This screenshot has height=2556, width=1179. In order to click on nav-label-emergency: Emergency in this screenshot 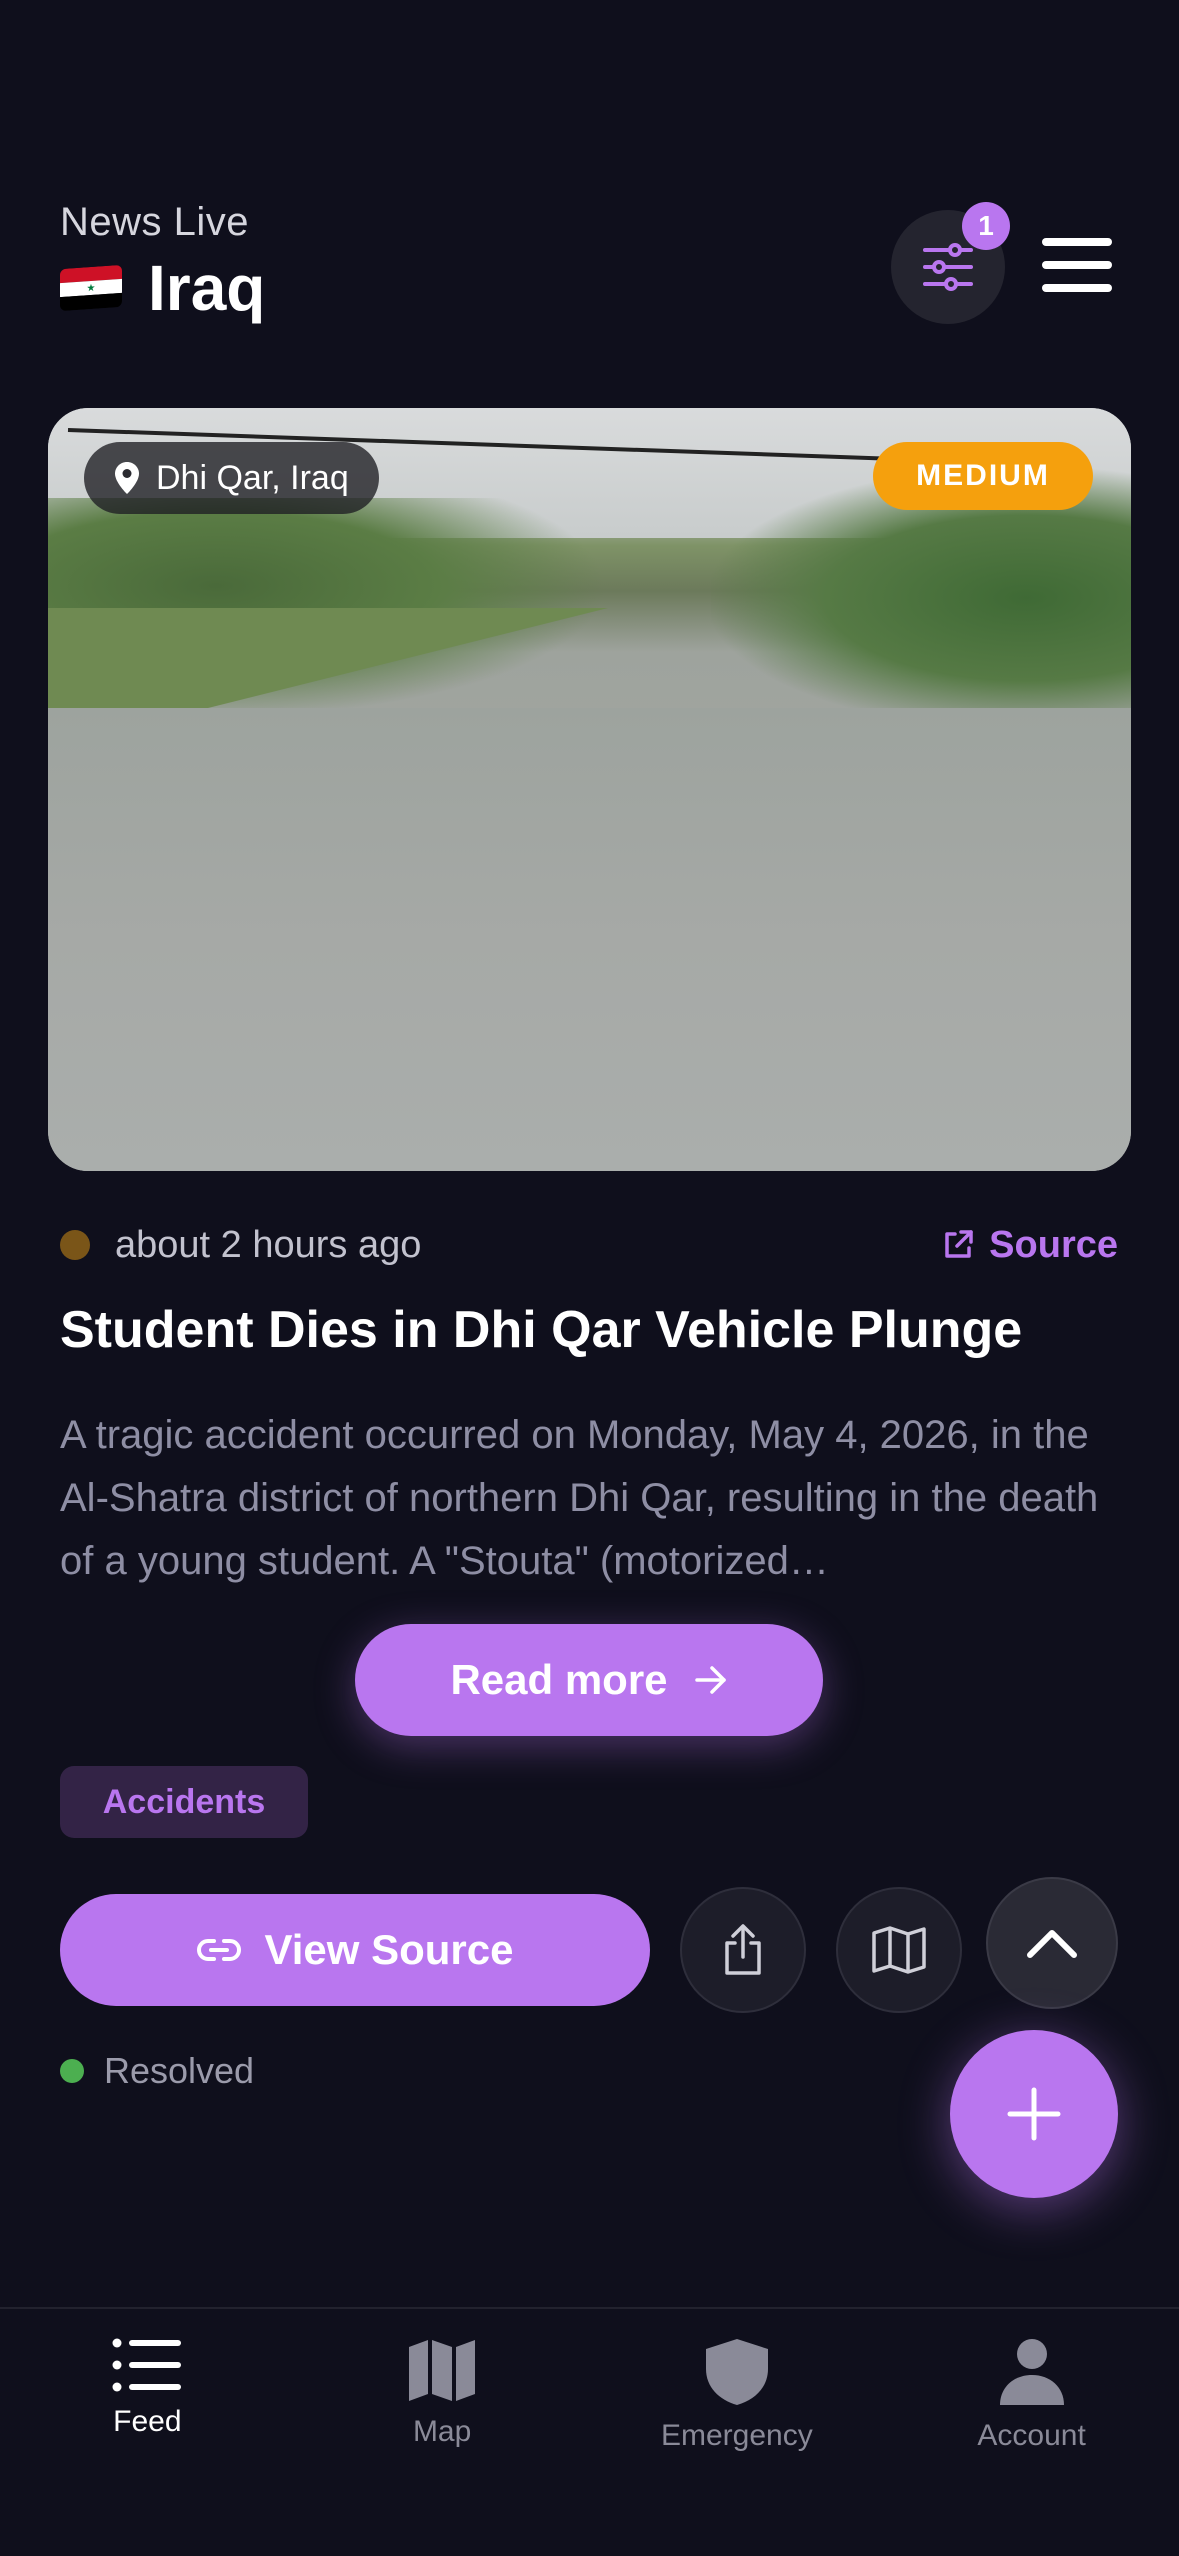, I will do `click(737, 2435)`.